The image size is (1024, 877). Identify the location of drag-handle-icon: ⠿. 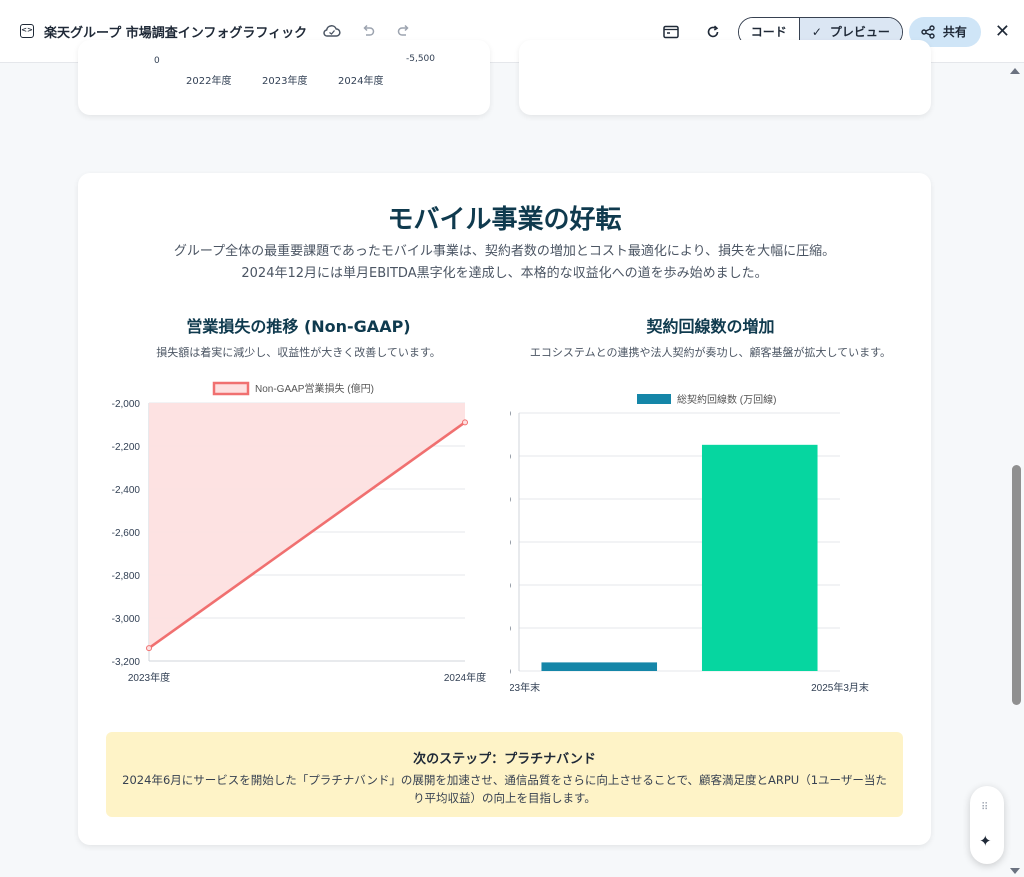
(984, 807).